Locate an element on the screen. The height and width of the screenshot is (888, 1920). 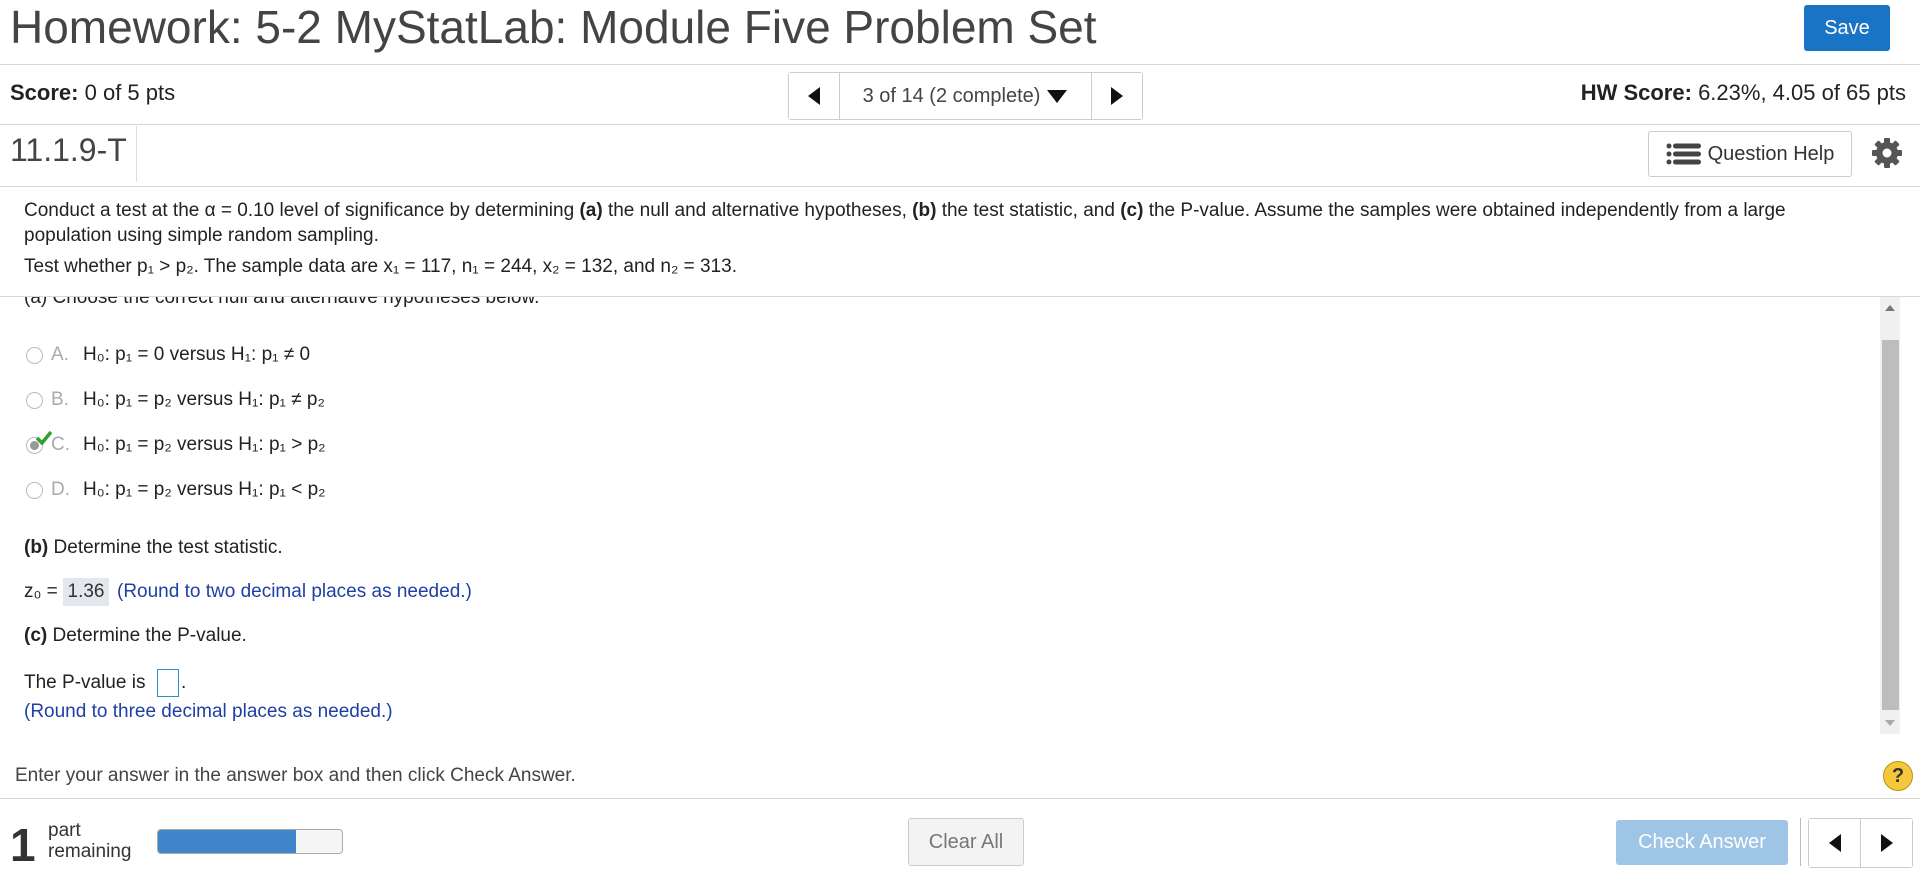
hw-score-label: HW Score: is located at coordinates (1636, 92).